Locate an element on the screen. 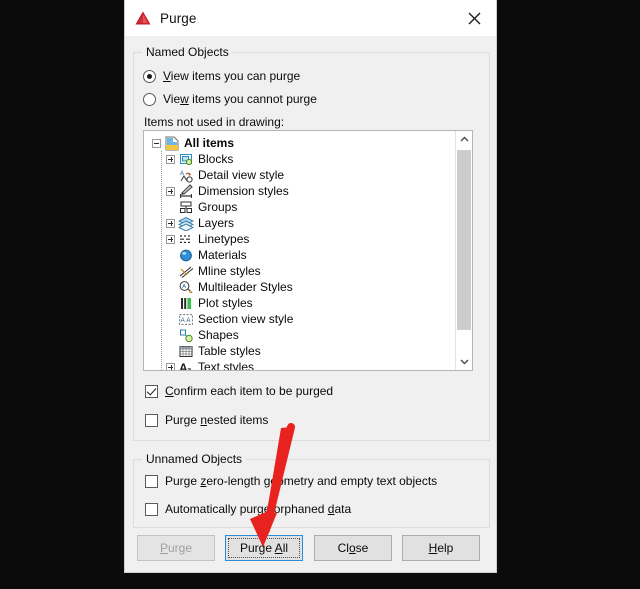  dialog-title: Purge is located at coordinates (178, 18).